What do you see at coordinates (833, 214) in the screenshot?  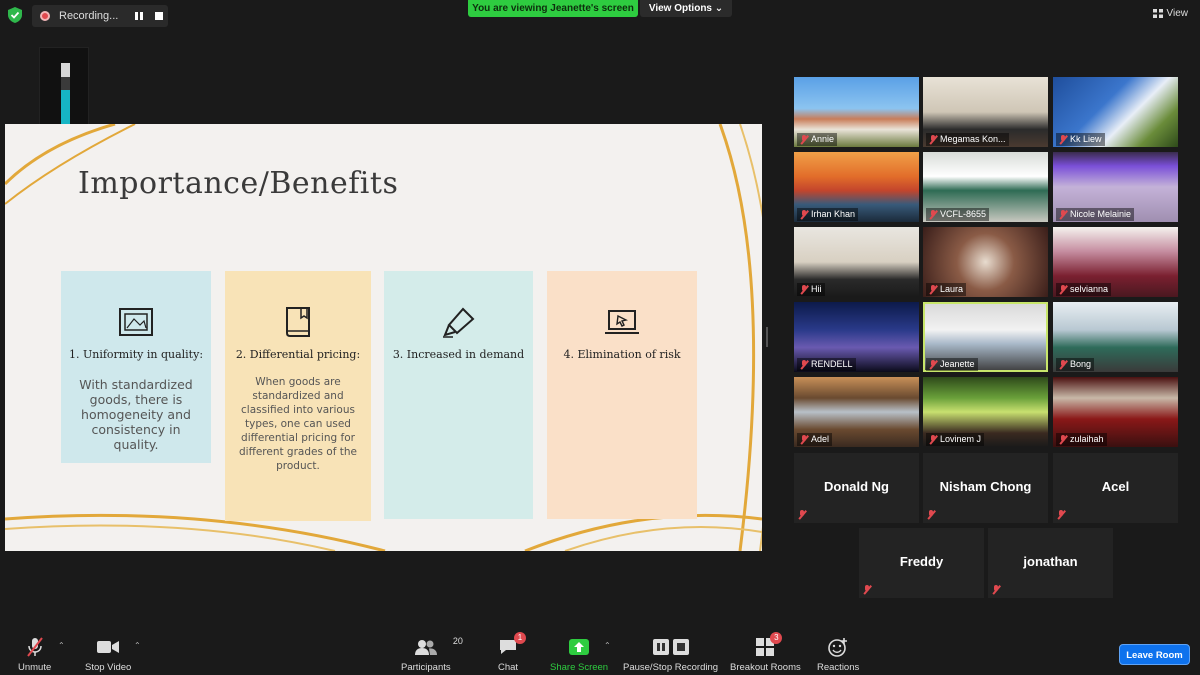 I see `participant-name: Irhan Khan` at bounding box center [833, 214].